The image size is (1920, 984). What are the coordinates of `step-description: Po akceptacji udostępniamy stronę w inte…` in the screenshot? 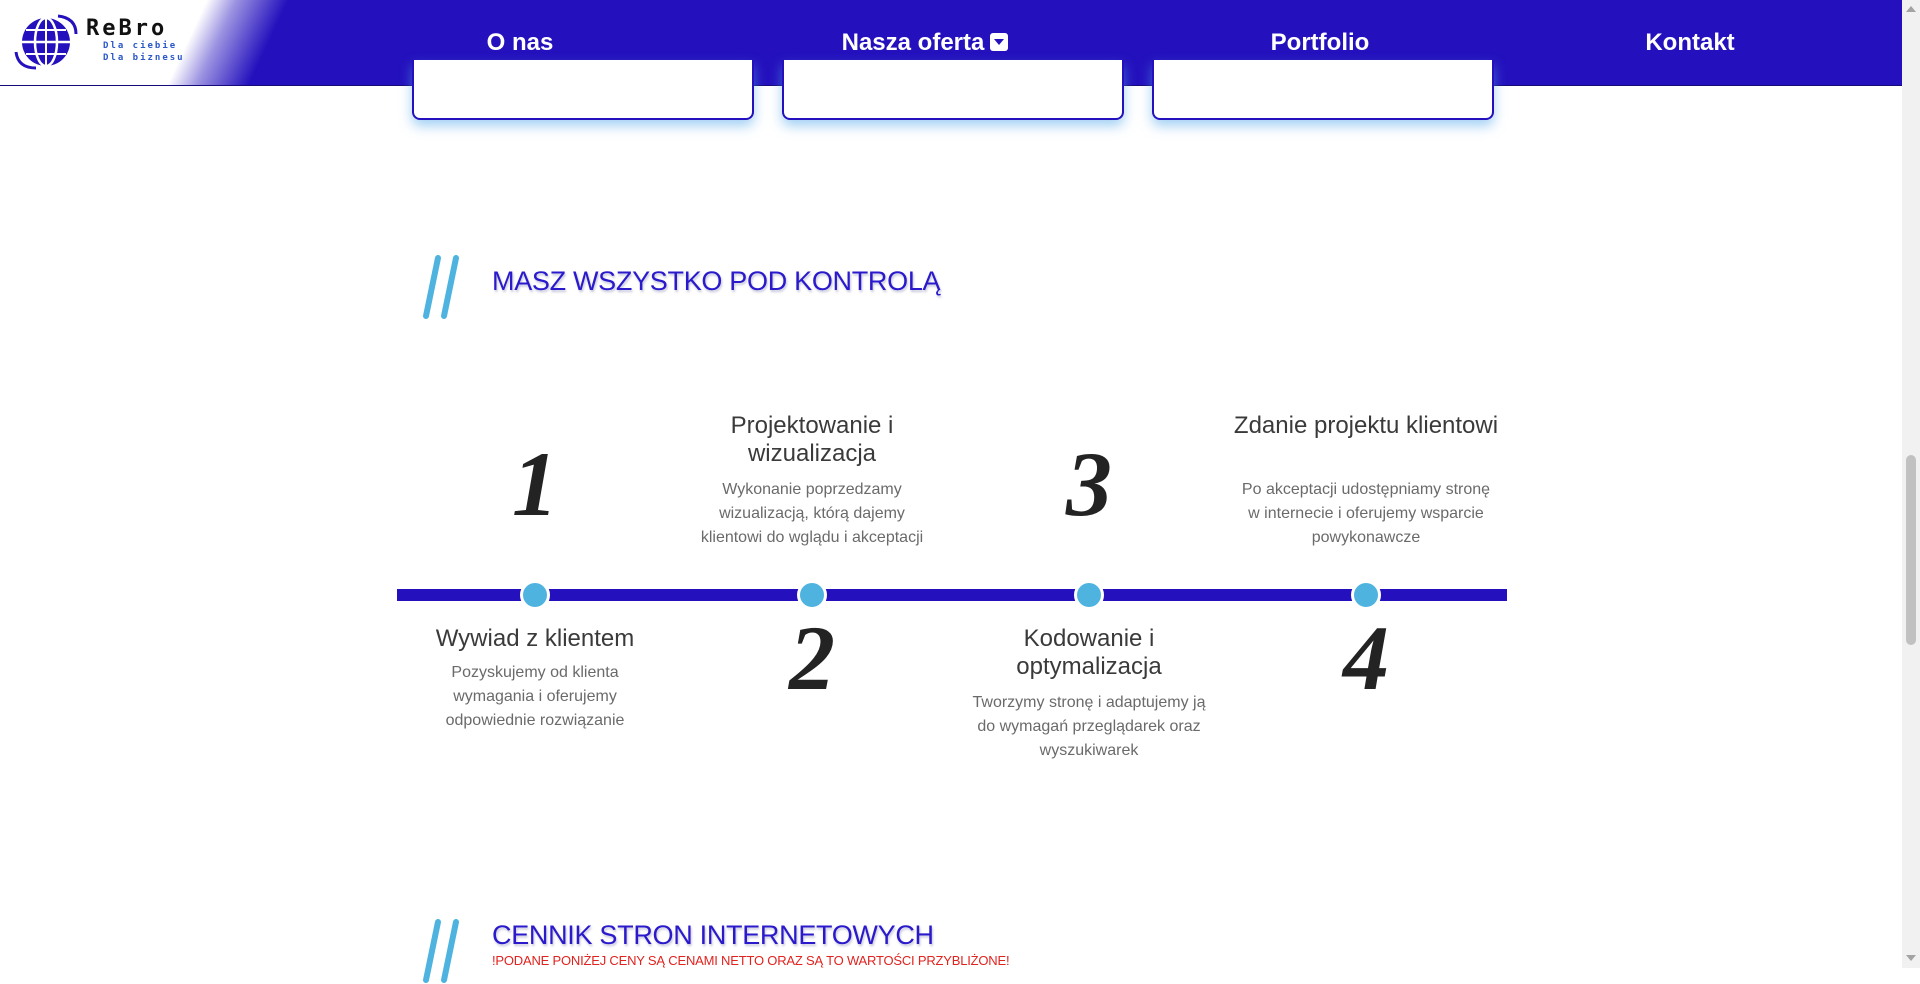 It's located at (1366, 513).